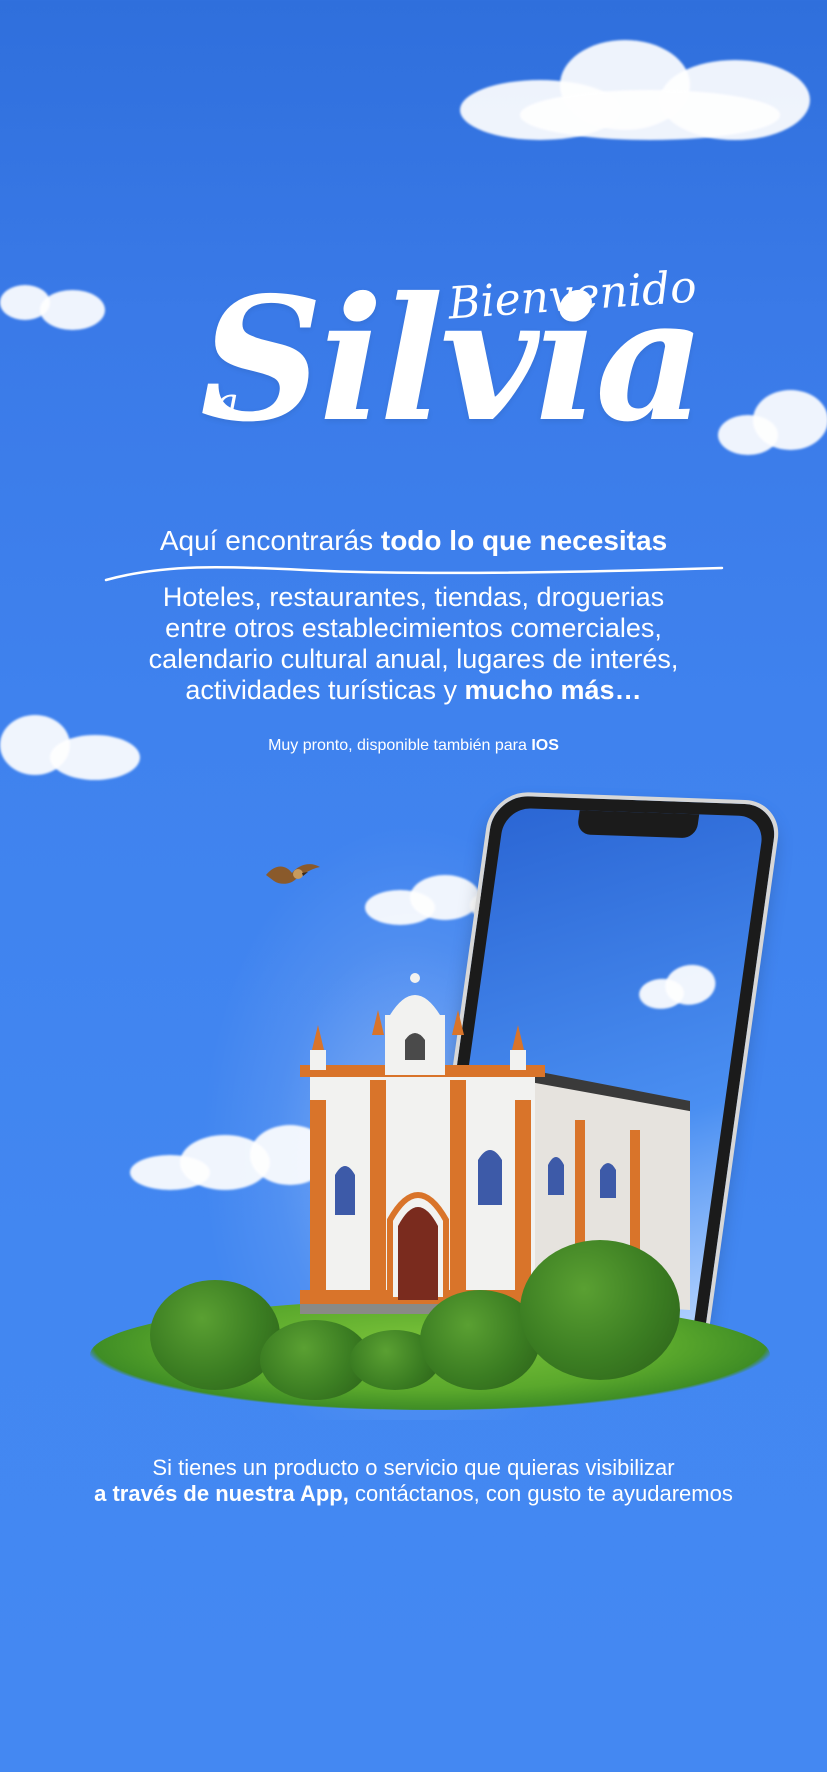  I want to click on footer-line-2-regular: contáctanos, con gusto te ayudaremos, so click(540, 1493).